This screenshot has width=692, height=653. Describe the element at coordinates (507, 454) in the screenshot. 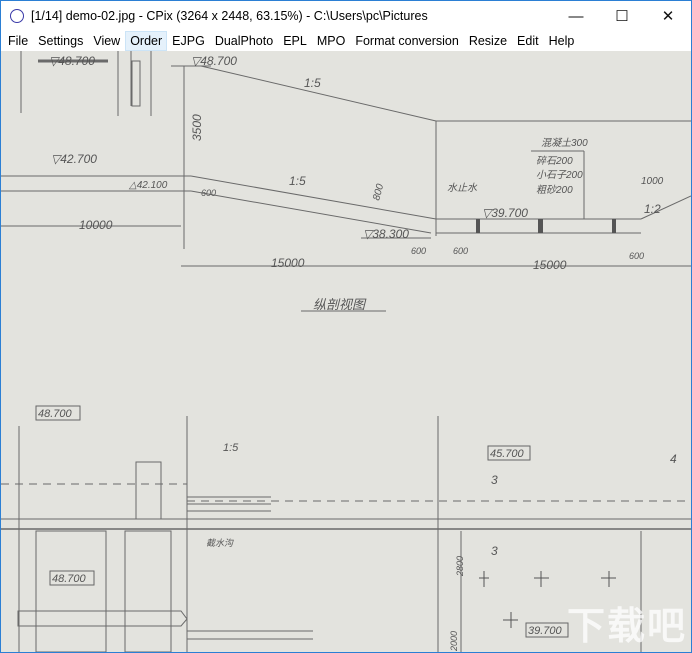

I see `plan-elev-label: 45.700` at that location.